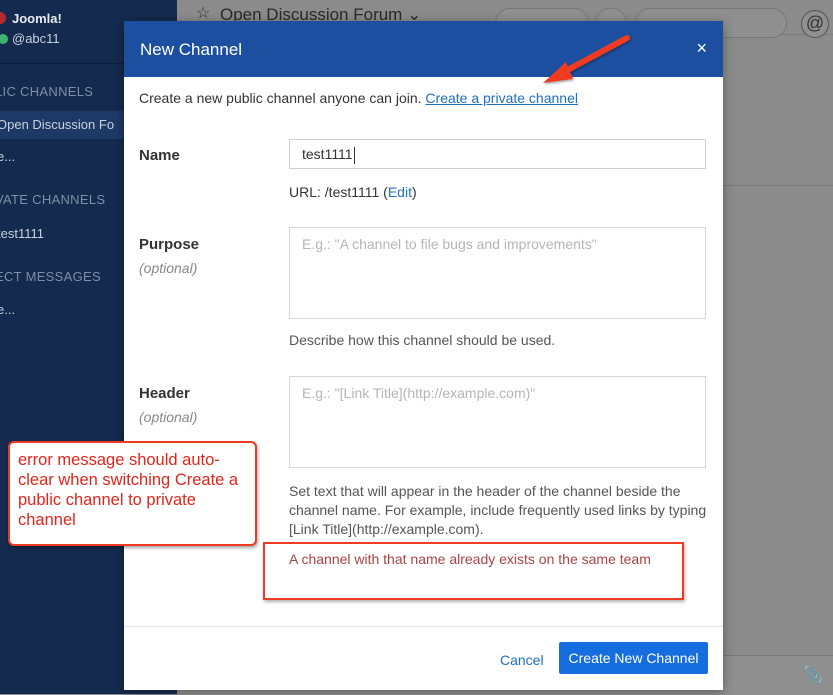 The image size is (833, 695). Describe the element at coordinates (586, 59) in the screenshot. I see `annotation-arrow-icon` at that location.